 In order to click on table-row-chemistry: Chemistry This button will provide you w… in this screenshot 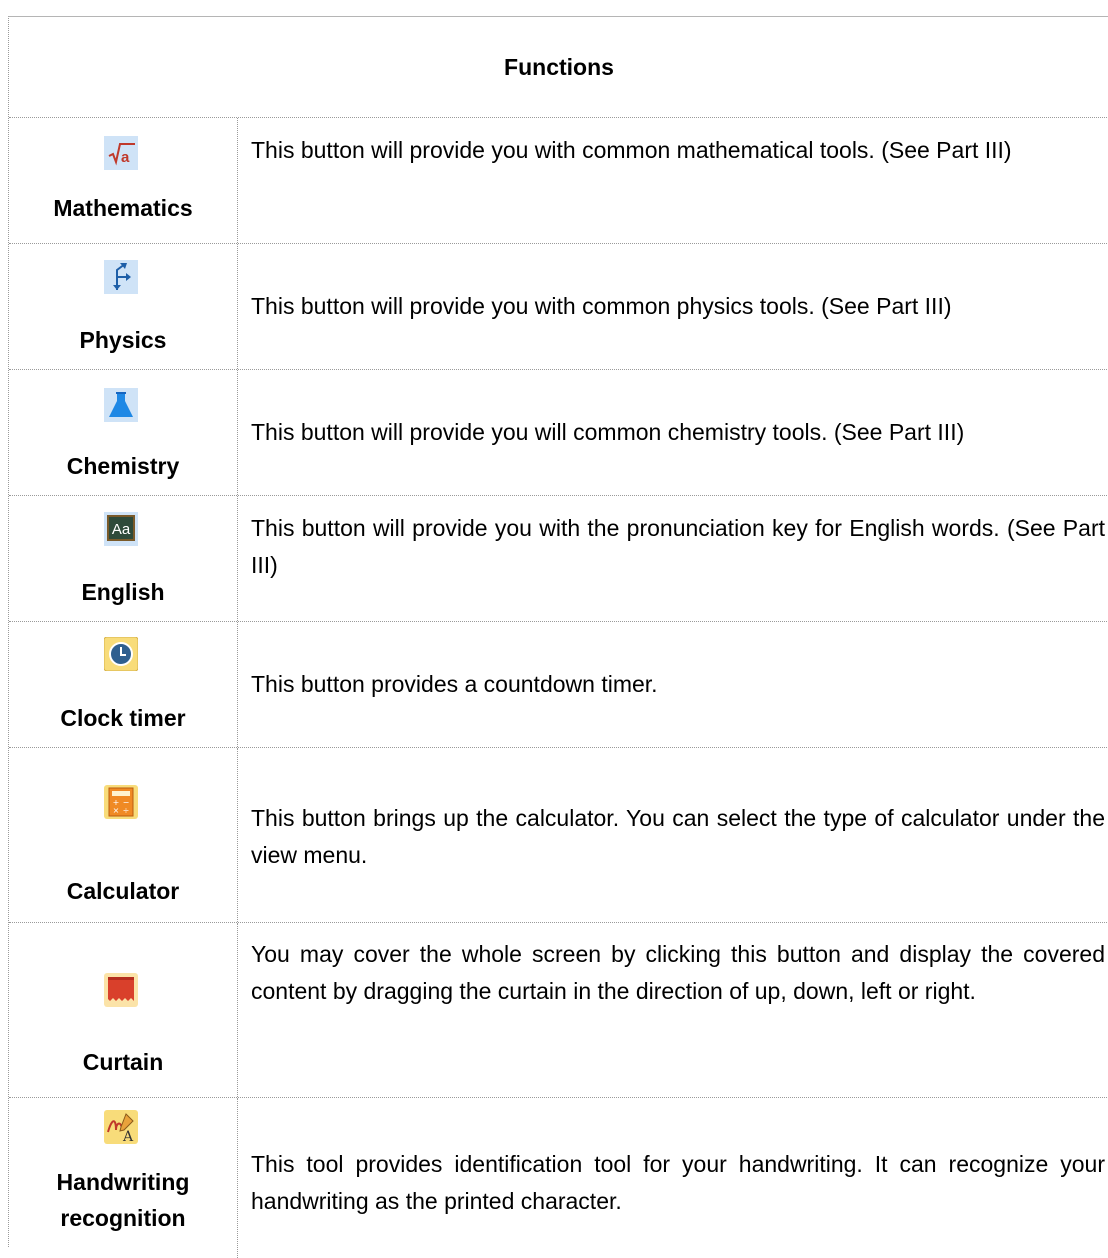, I will do `click(558, 433)`.